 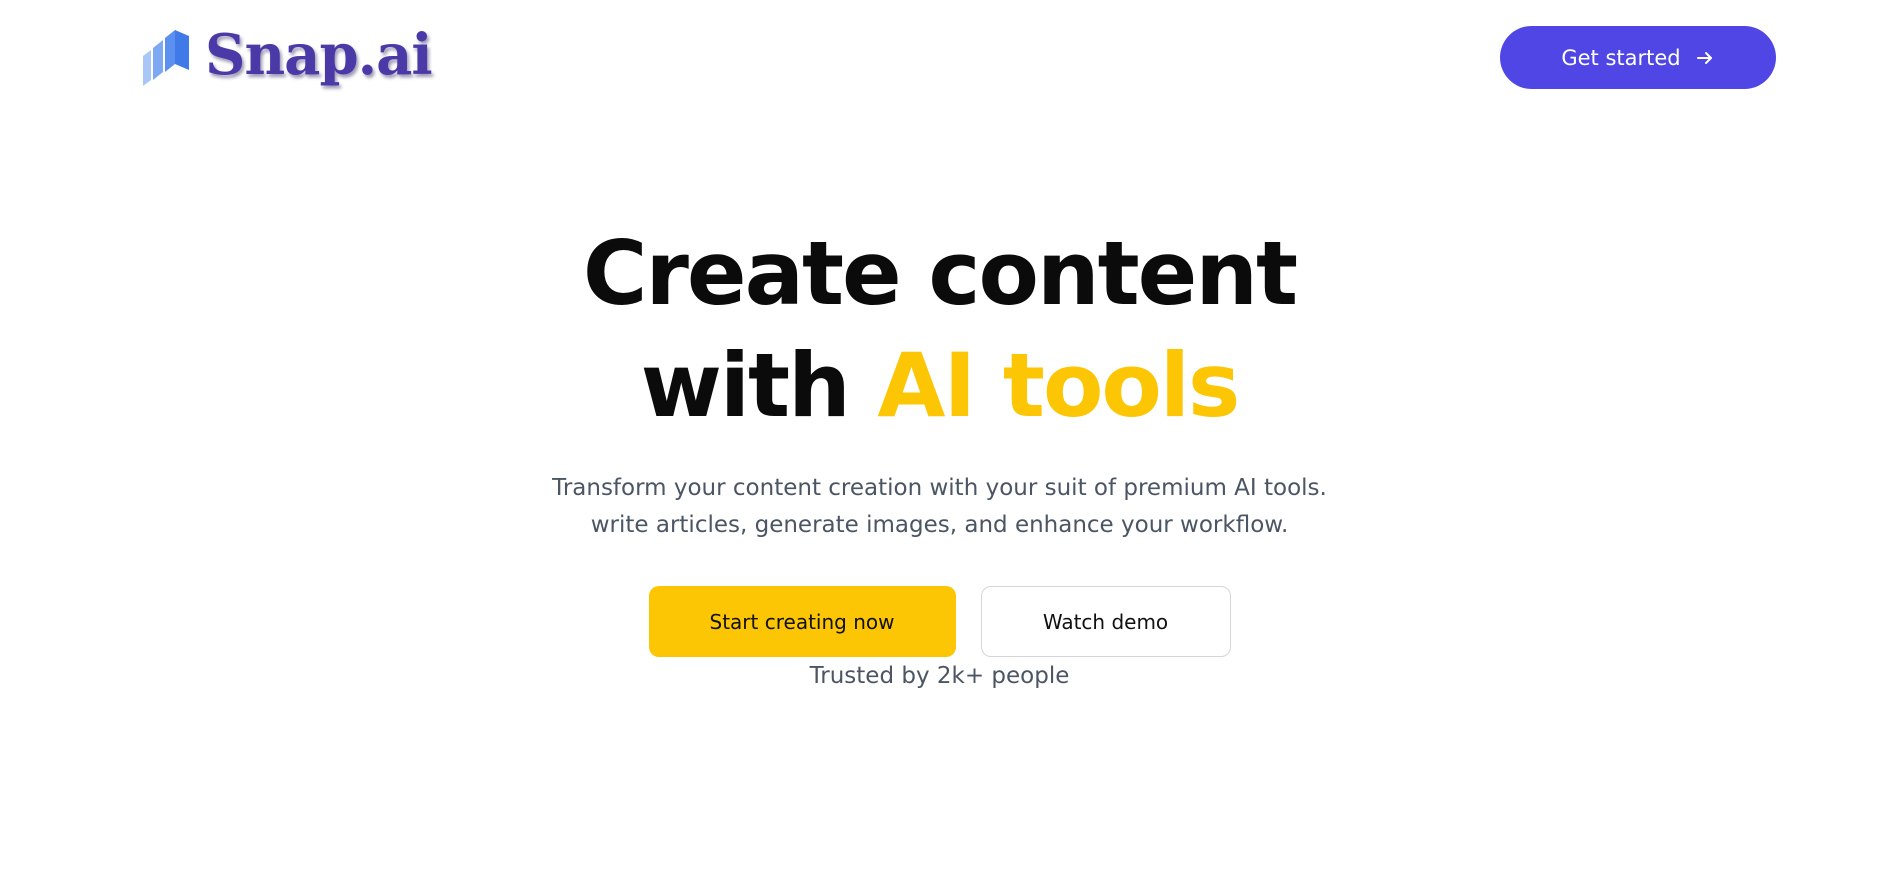 I want to click on arrow-right-icon, so click(x=1704, y=57).